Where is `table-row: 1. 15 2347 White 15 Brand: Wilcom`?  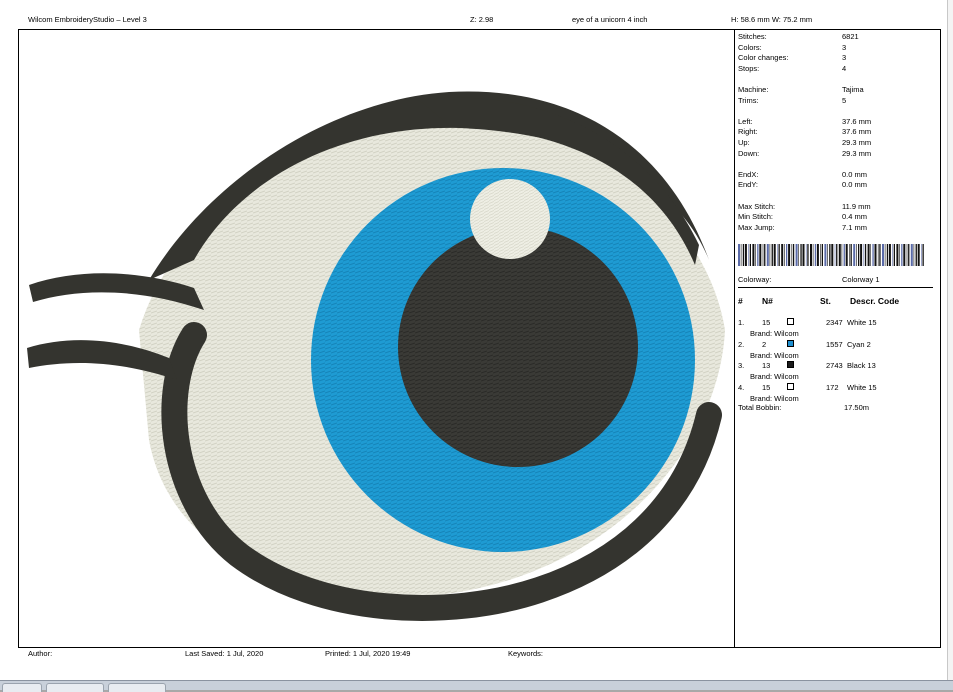
table-row: 1. 15 2347 White 15 Brand: Wilcom is located at coordinates (837, 326).